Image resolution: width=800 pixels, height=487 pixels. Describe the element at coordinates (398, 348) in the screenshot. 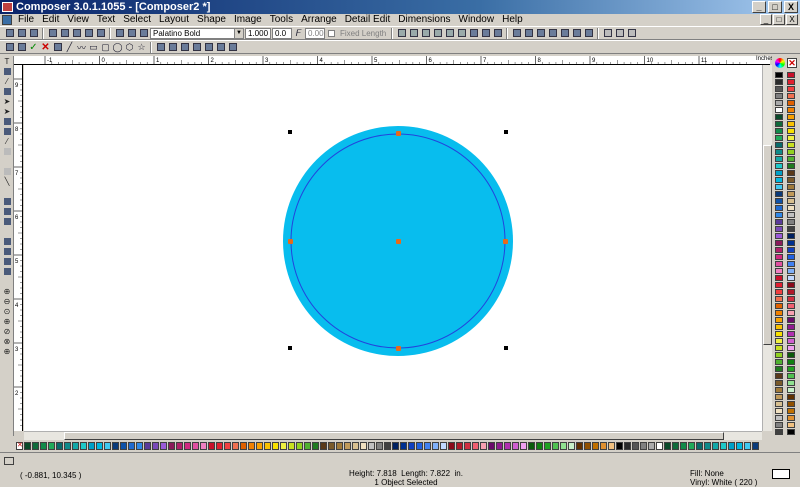

I see `node-bottom` at that location.